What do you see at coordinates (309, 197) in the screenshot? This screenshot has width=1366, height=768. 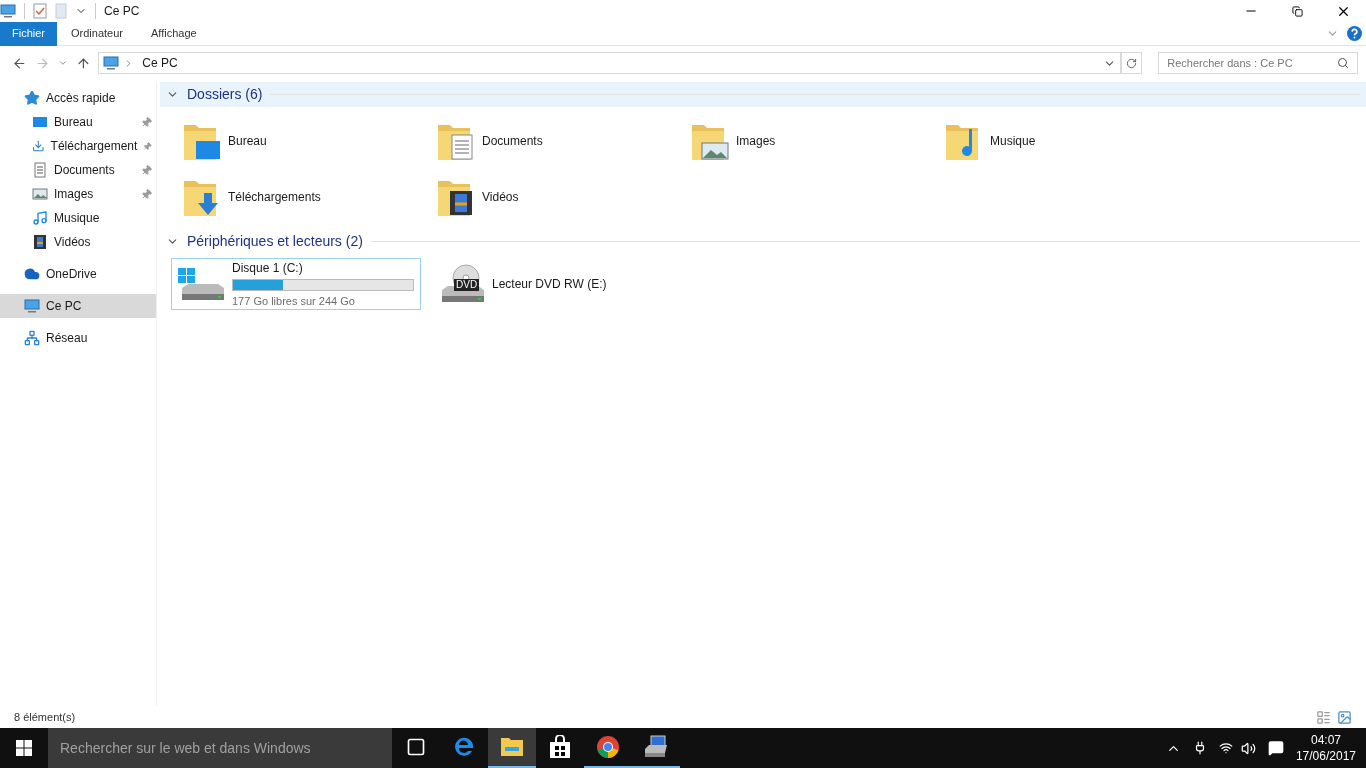 I see `folder-tile: Téléchargements` at bounding box center [309, 197].